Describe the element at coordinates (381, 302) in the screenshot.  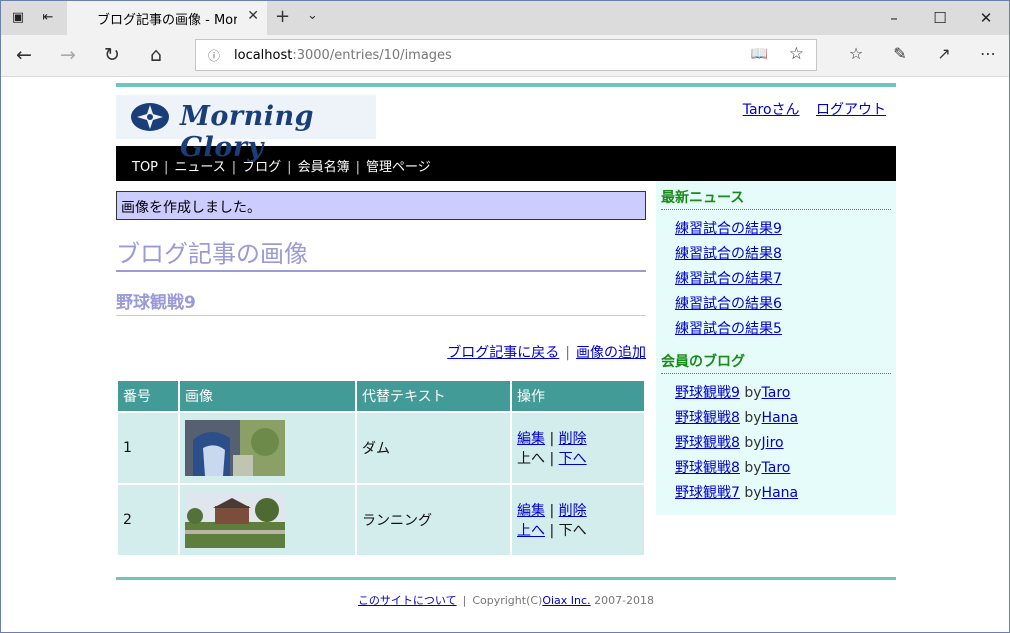
I see `entry-title: 野球観戦9` at that location.